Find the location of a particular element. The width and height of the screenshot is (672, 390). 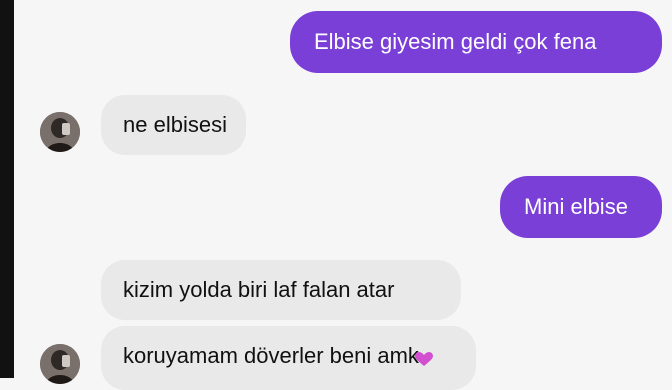

heart-icon is located at coordinates (424, 359).